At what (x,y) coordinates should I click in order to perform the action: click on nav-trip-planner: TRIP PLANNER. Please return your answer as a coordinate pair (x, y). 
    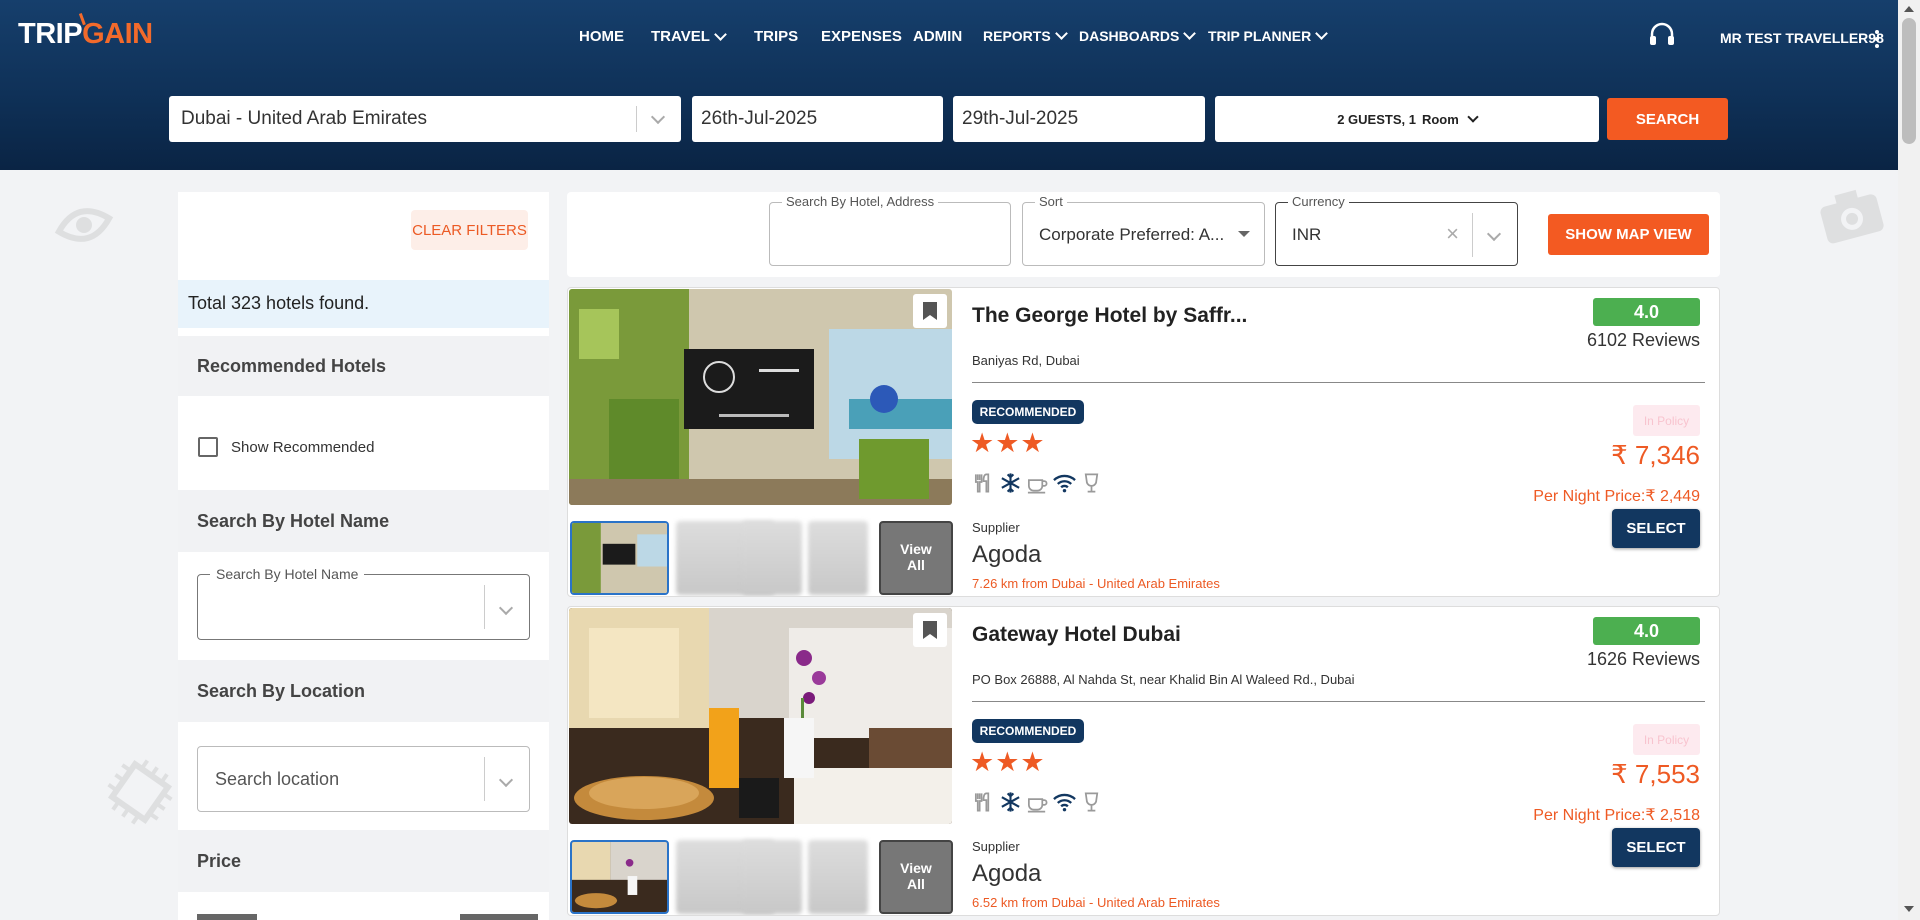
    Looking at the image, I should click on (1268, 35).